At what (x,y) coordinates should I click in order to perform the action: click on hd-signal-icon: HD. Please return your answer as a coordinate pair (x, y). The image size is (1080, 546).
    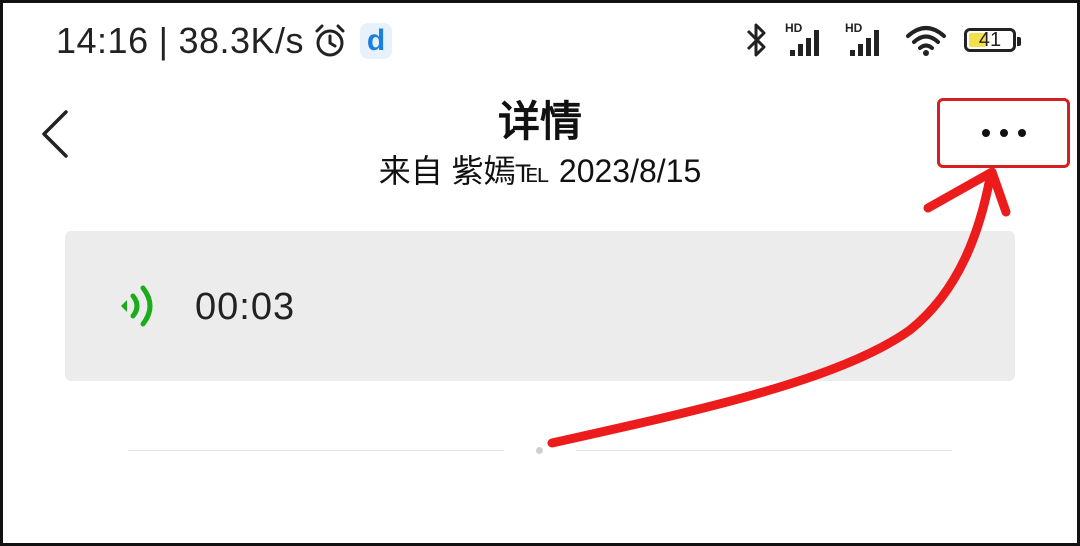
    Looking at the image, I should click on (802, 38).